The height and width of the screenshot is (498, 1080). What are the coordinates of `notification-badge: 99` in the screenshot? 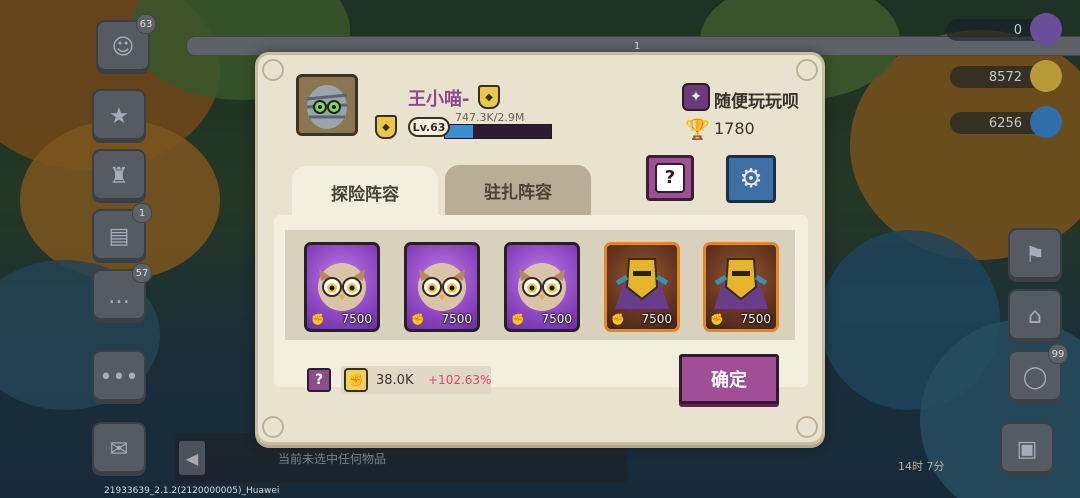 It's located at (1058, 354).